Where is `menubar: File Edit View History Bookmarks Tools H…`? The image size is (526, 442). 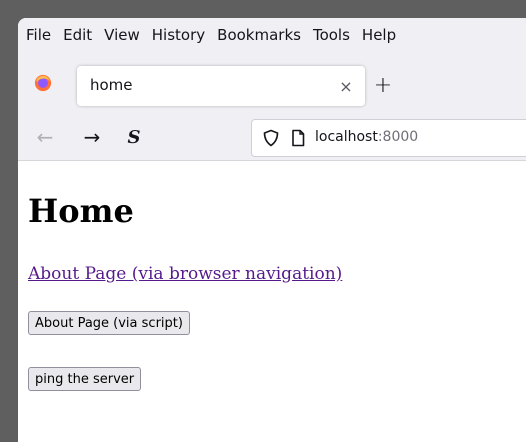 menubar: File Edit View History Bookmarks Tools H… is located at coordinates (272, 35).